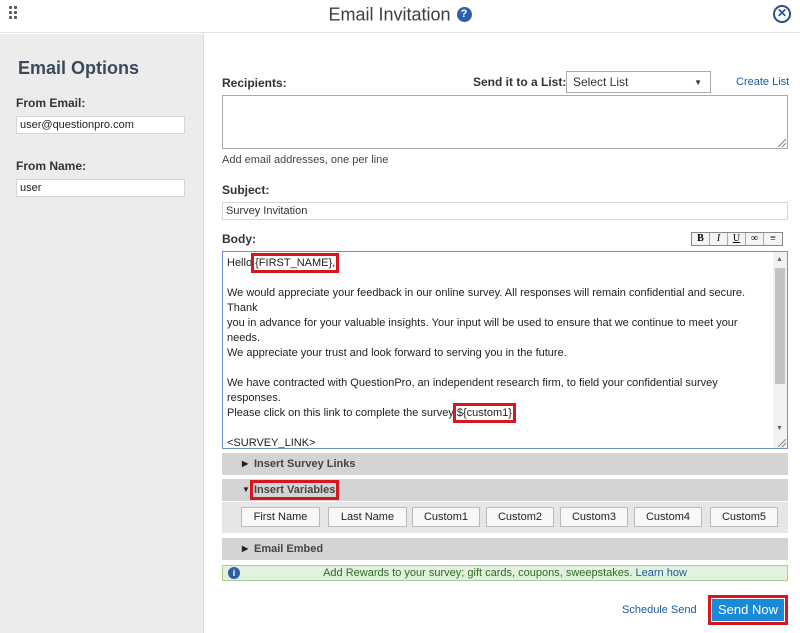 The height and width of the screenshot is (633, 800). I want to click on from-name-label: From Name:, so click(51, 166).